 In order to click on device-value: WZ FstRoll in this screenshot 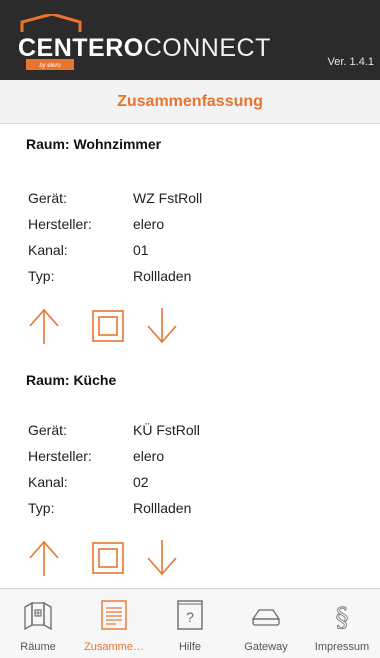, I will do `click(168, 198)`.